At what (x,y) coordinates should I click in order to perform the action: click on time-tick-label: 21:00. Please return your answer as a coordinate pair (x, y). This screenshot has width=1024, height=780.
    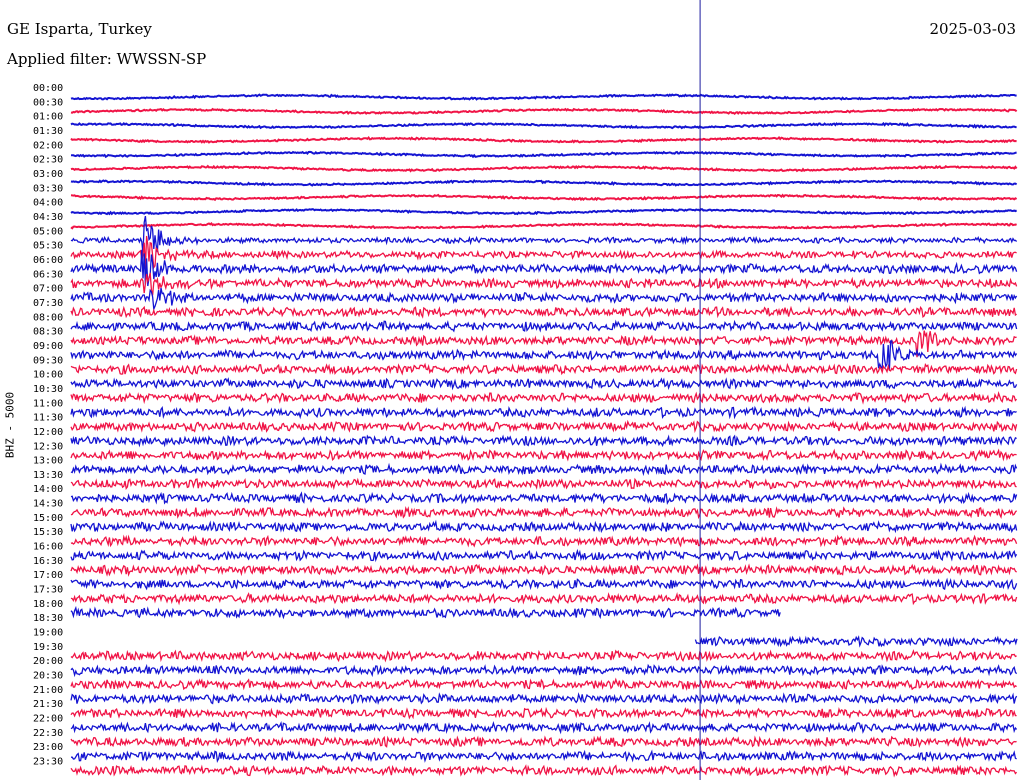
    Looking at the image, I should click on (48, 690).